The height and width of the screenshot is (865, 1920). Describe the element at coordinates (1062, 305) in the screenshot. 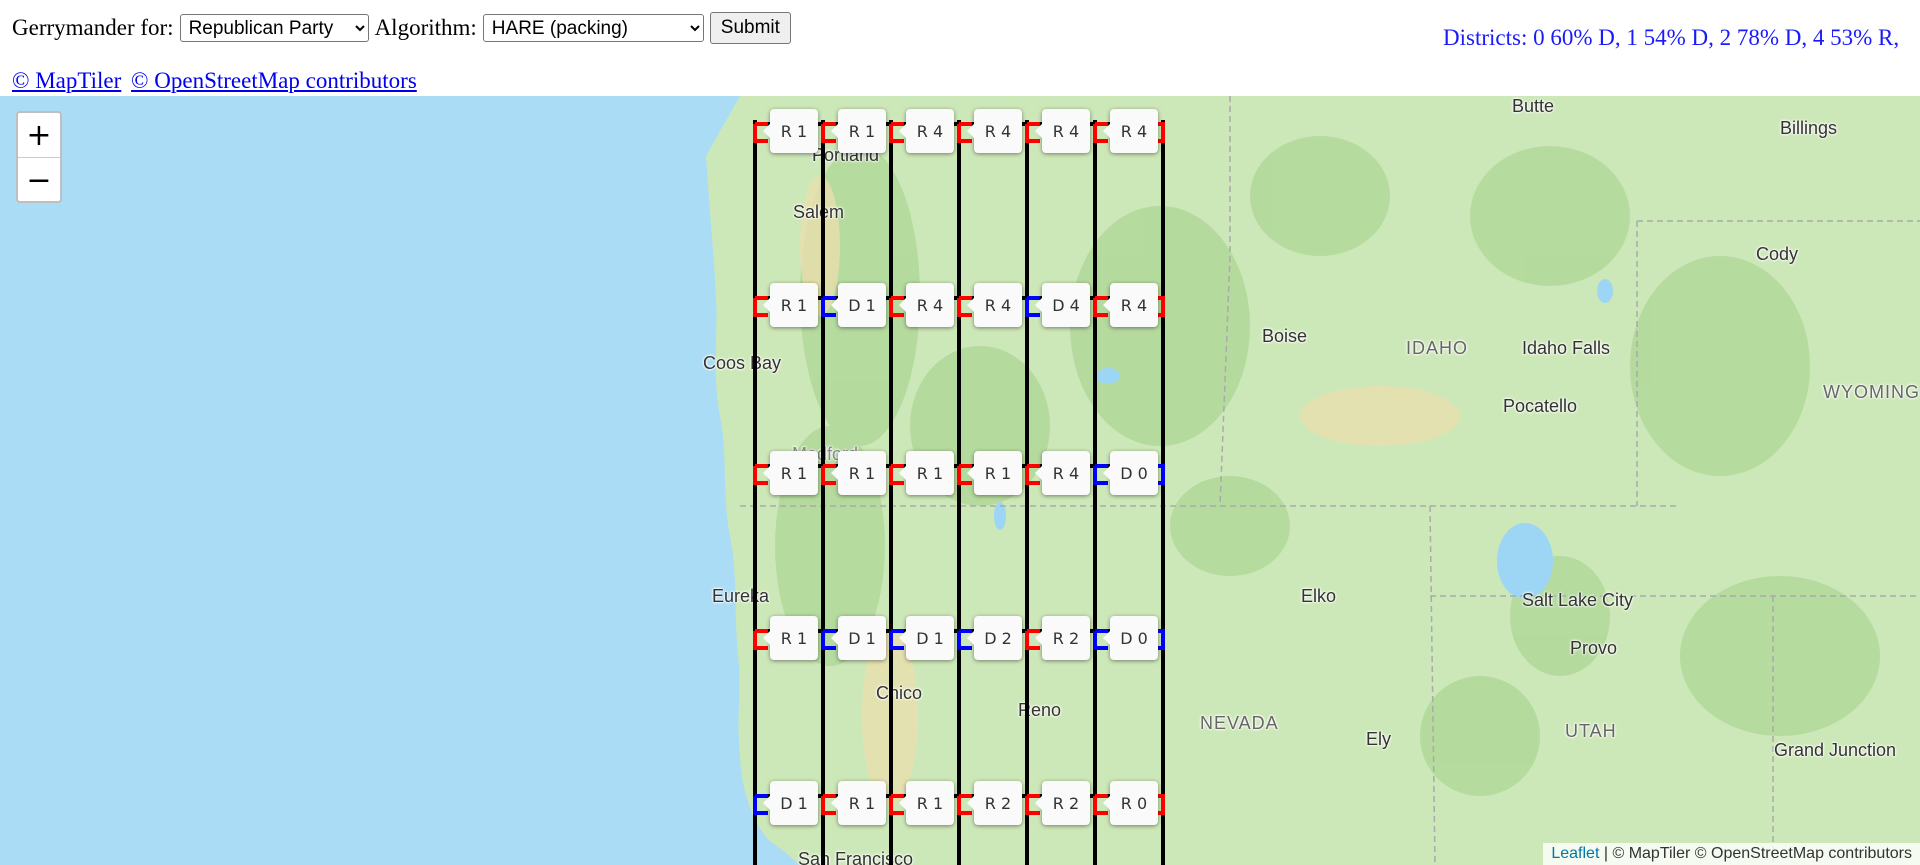

I see `district-pin: D 4` at that location.